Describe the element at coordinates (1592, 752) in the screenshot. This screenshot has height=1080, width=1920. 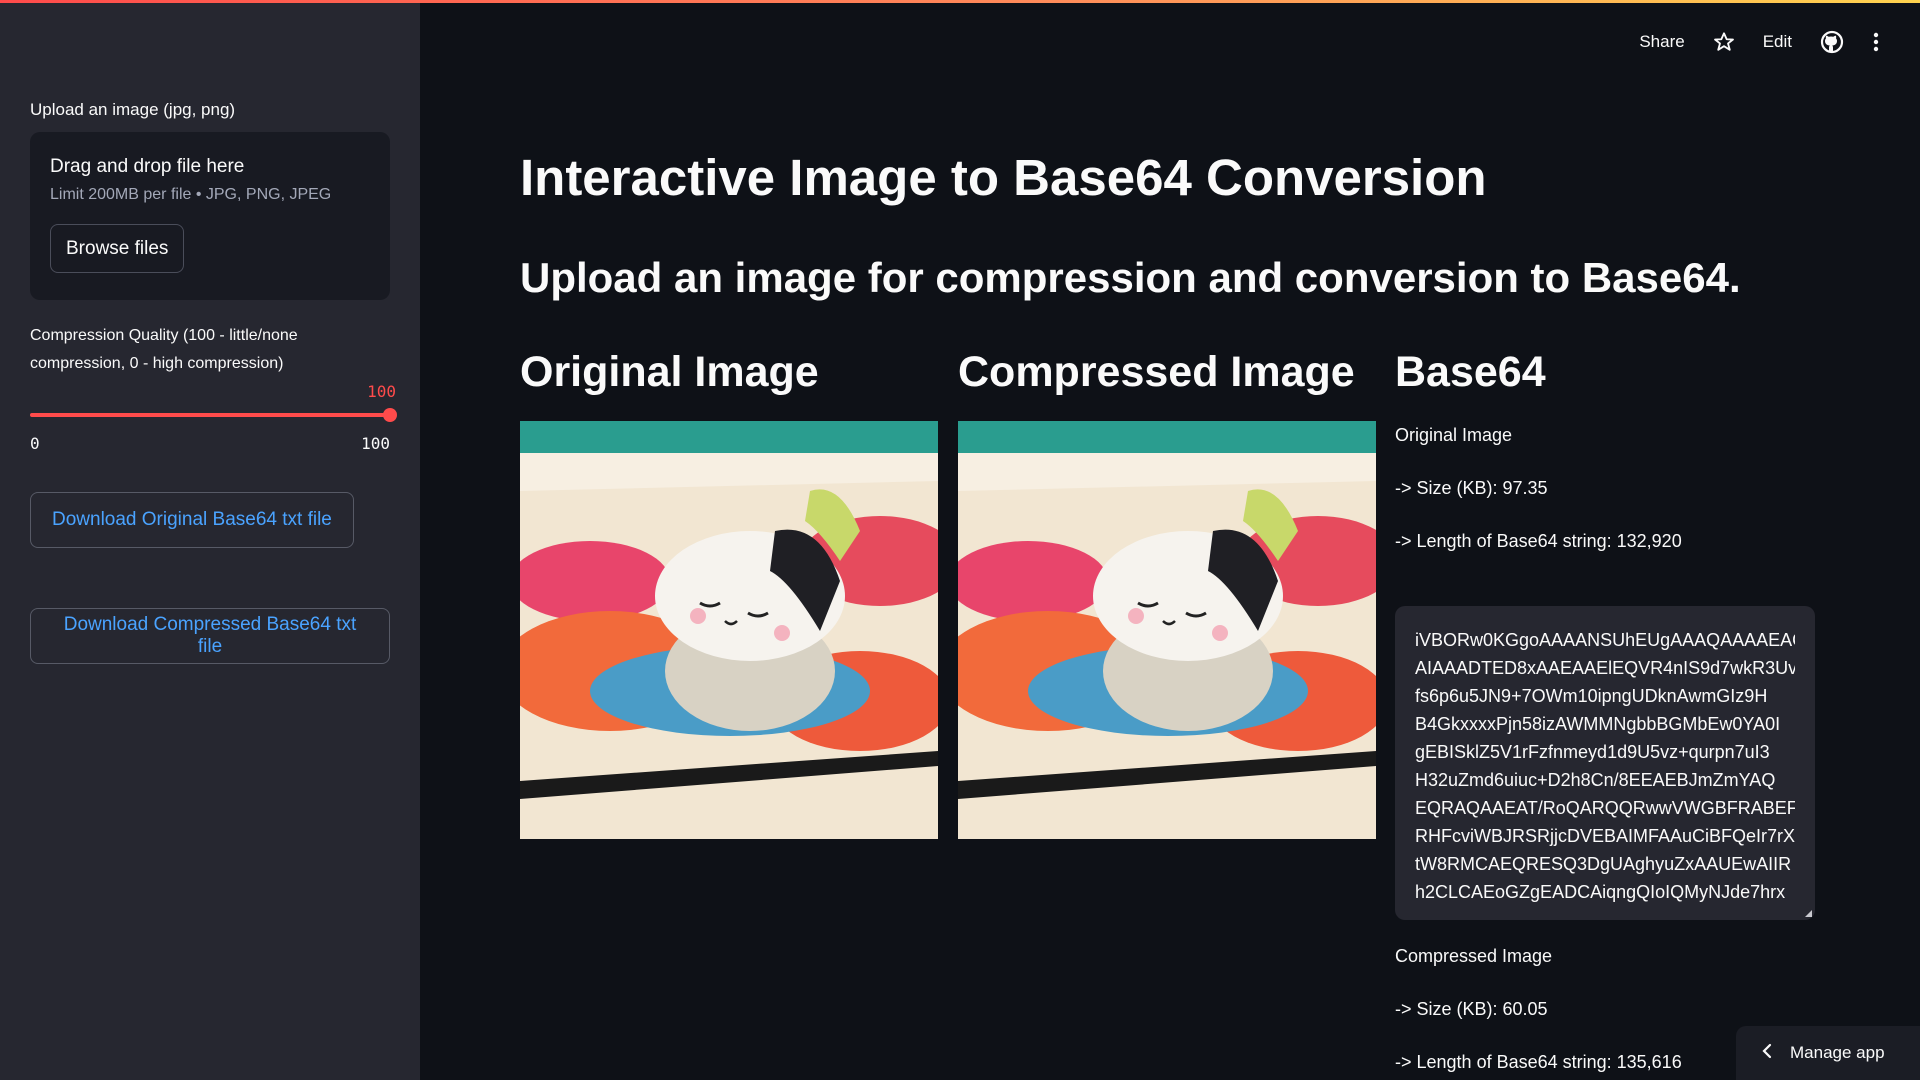
I see `base64-line: gEBISklZ5V1rFzfnmeyd1d9U5vz+qurpn7uI3` at that location.